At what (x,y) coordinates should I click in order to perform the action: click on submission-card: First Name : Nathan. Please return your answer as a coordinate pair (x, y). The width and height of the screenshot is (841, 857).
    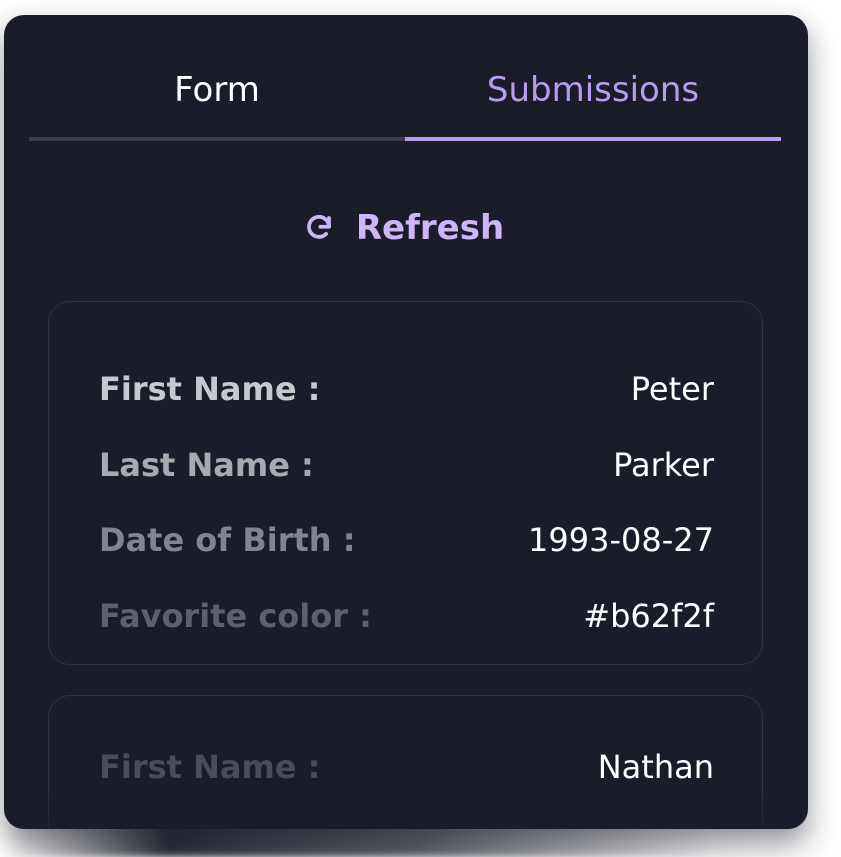
    Looking at the image, I should click on (405, 762).